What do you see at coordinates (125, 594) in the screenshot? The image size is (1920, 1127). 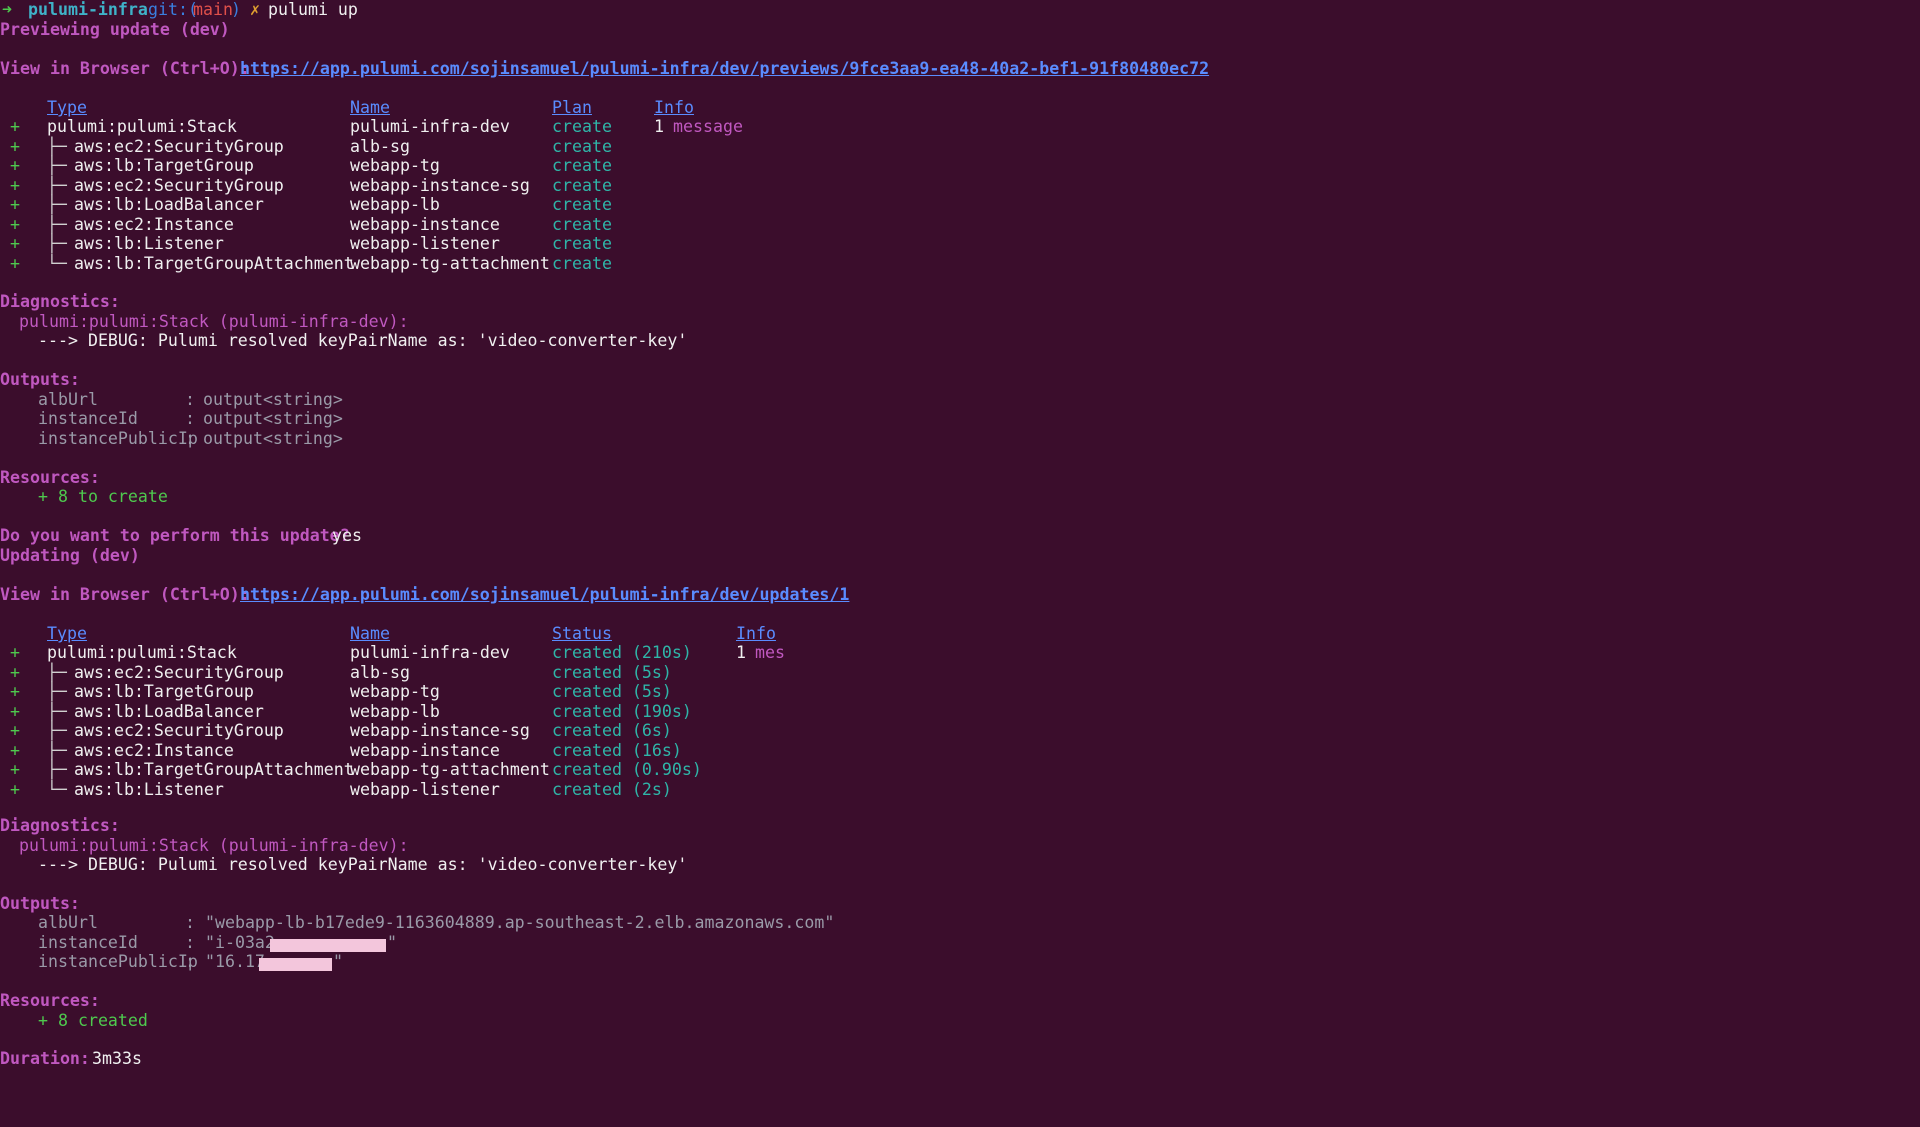 I see `update-browser-label: View in Browser (Ctrl+O):` at bounding box center [125, 594].